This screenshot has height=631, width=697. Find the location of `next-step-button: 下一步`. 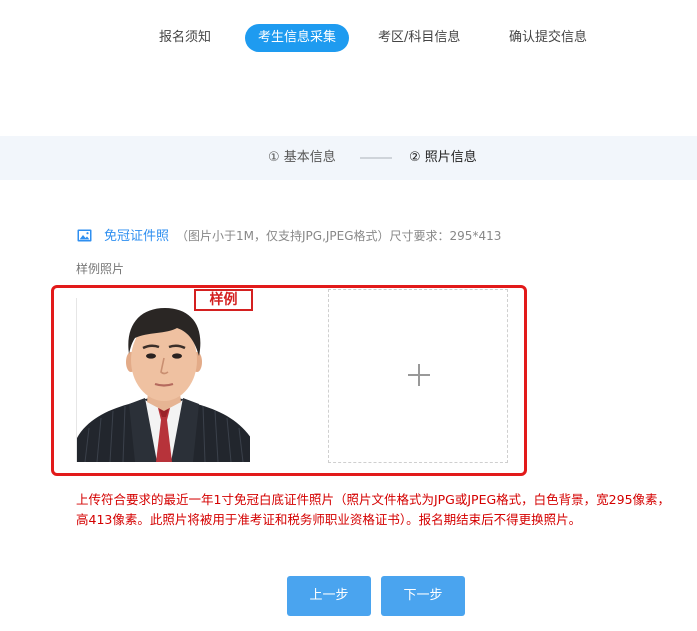

next-step-button: 下一步 is located at coordinates (423, 596).